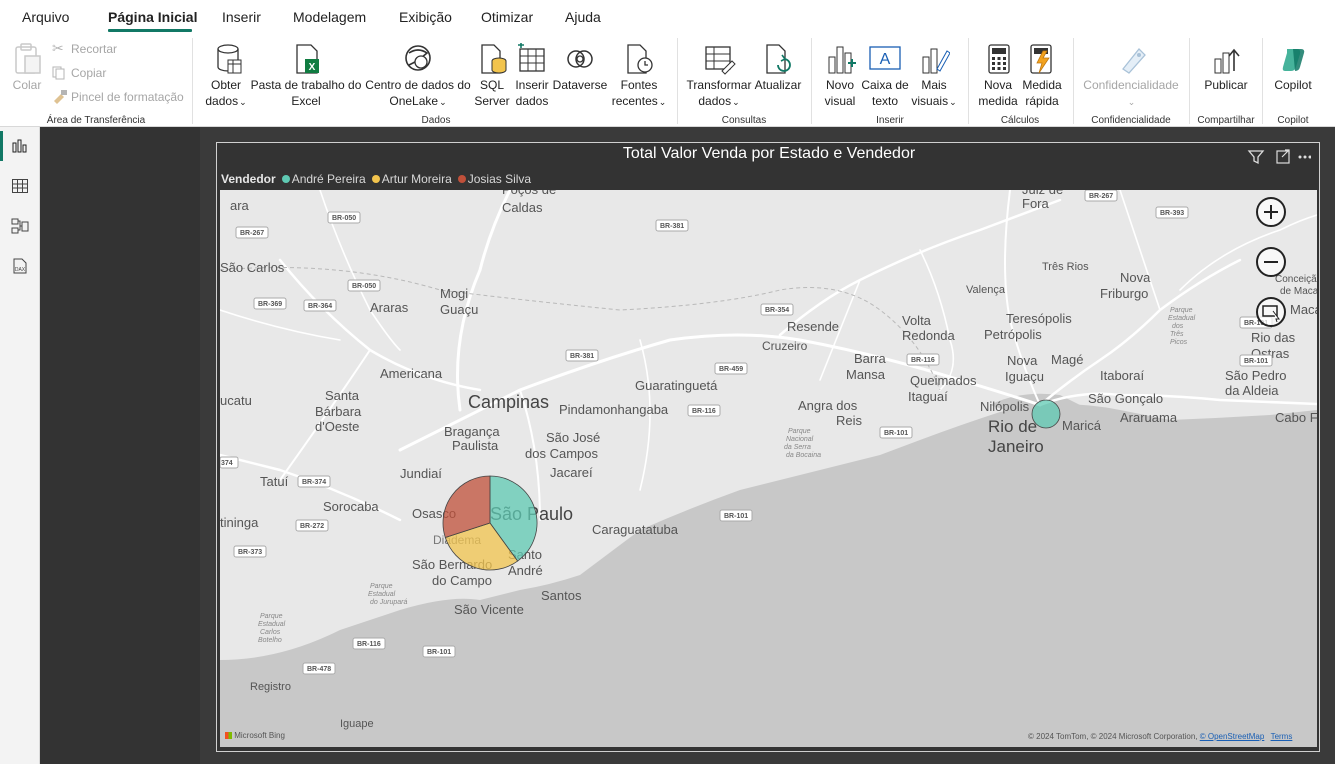 This screenshot has height=764, width=1335. Describe the element at coordinates (1232, 736) in the screenshot. I see `openstreetmap-link: © OpenStreetMap` at that location.